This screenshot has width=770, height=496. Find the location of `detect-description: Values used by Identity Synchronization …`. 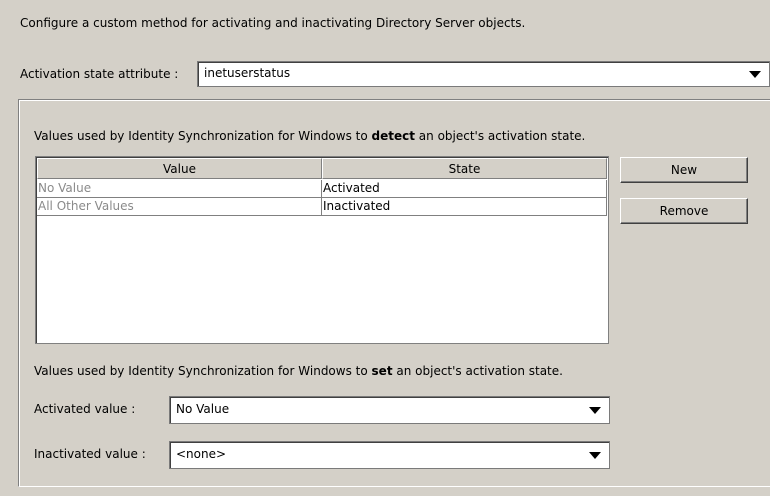

detect-description: Values used by Identity Synchronization … is located at coordinates (310, 136).